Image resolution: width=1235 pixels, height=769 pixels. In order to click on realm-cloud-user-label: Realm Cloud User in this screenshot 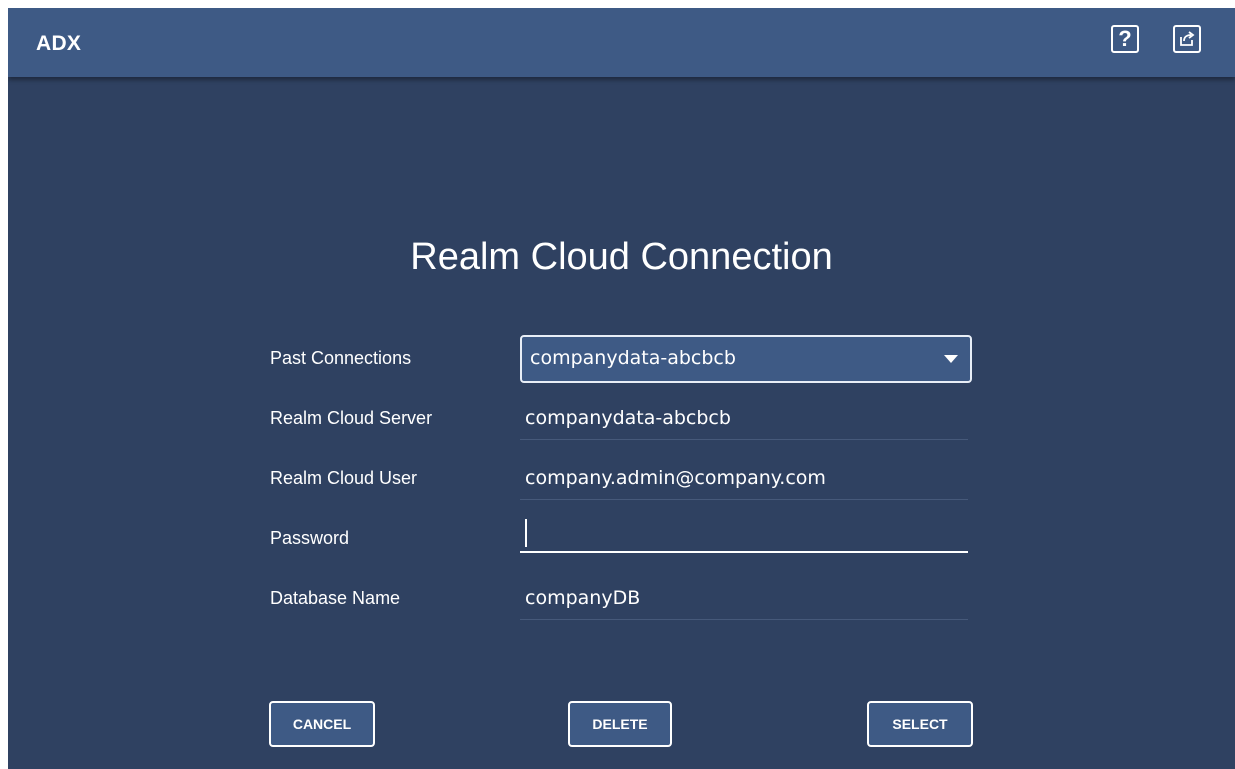, I will do `click(344, 478)`.